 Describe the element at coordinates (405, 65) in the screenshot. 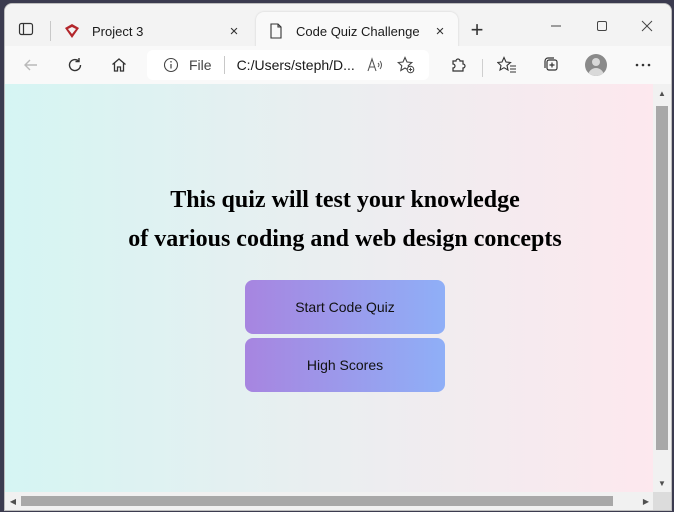

I see `add-favorite-icon` at that location.